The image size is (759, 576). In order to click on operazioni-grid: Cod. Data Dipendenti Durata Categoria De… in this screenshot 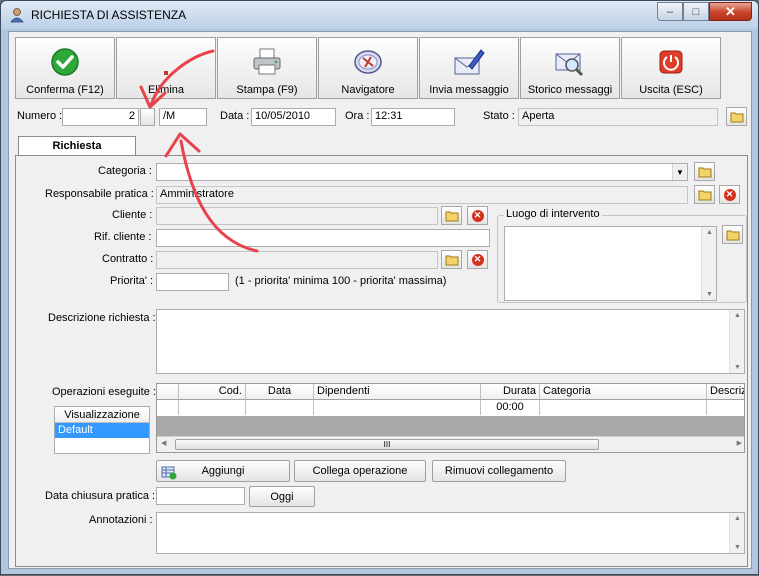, I will do `click(450, 418)`.